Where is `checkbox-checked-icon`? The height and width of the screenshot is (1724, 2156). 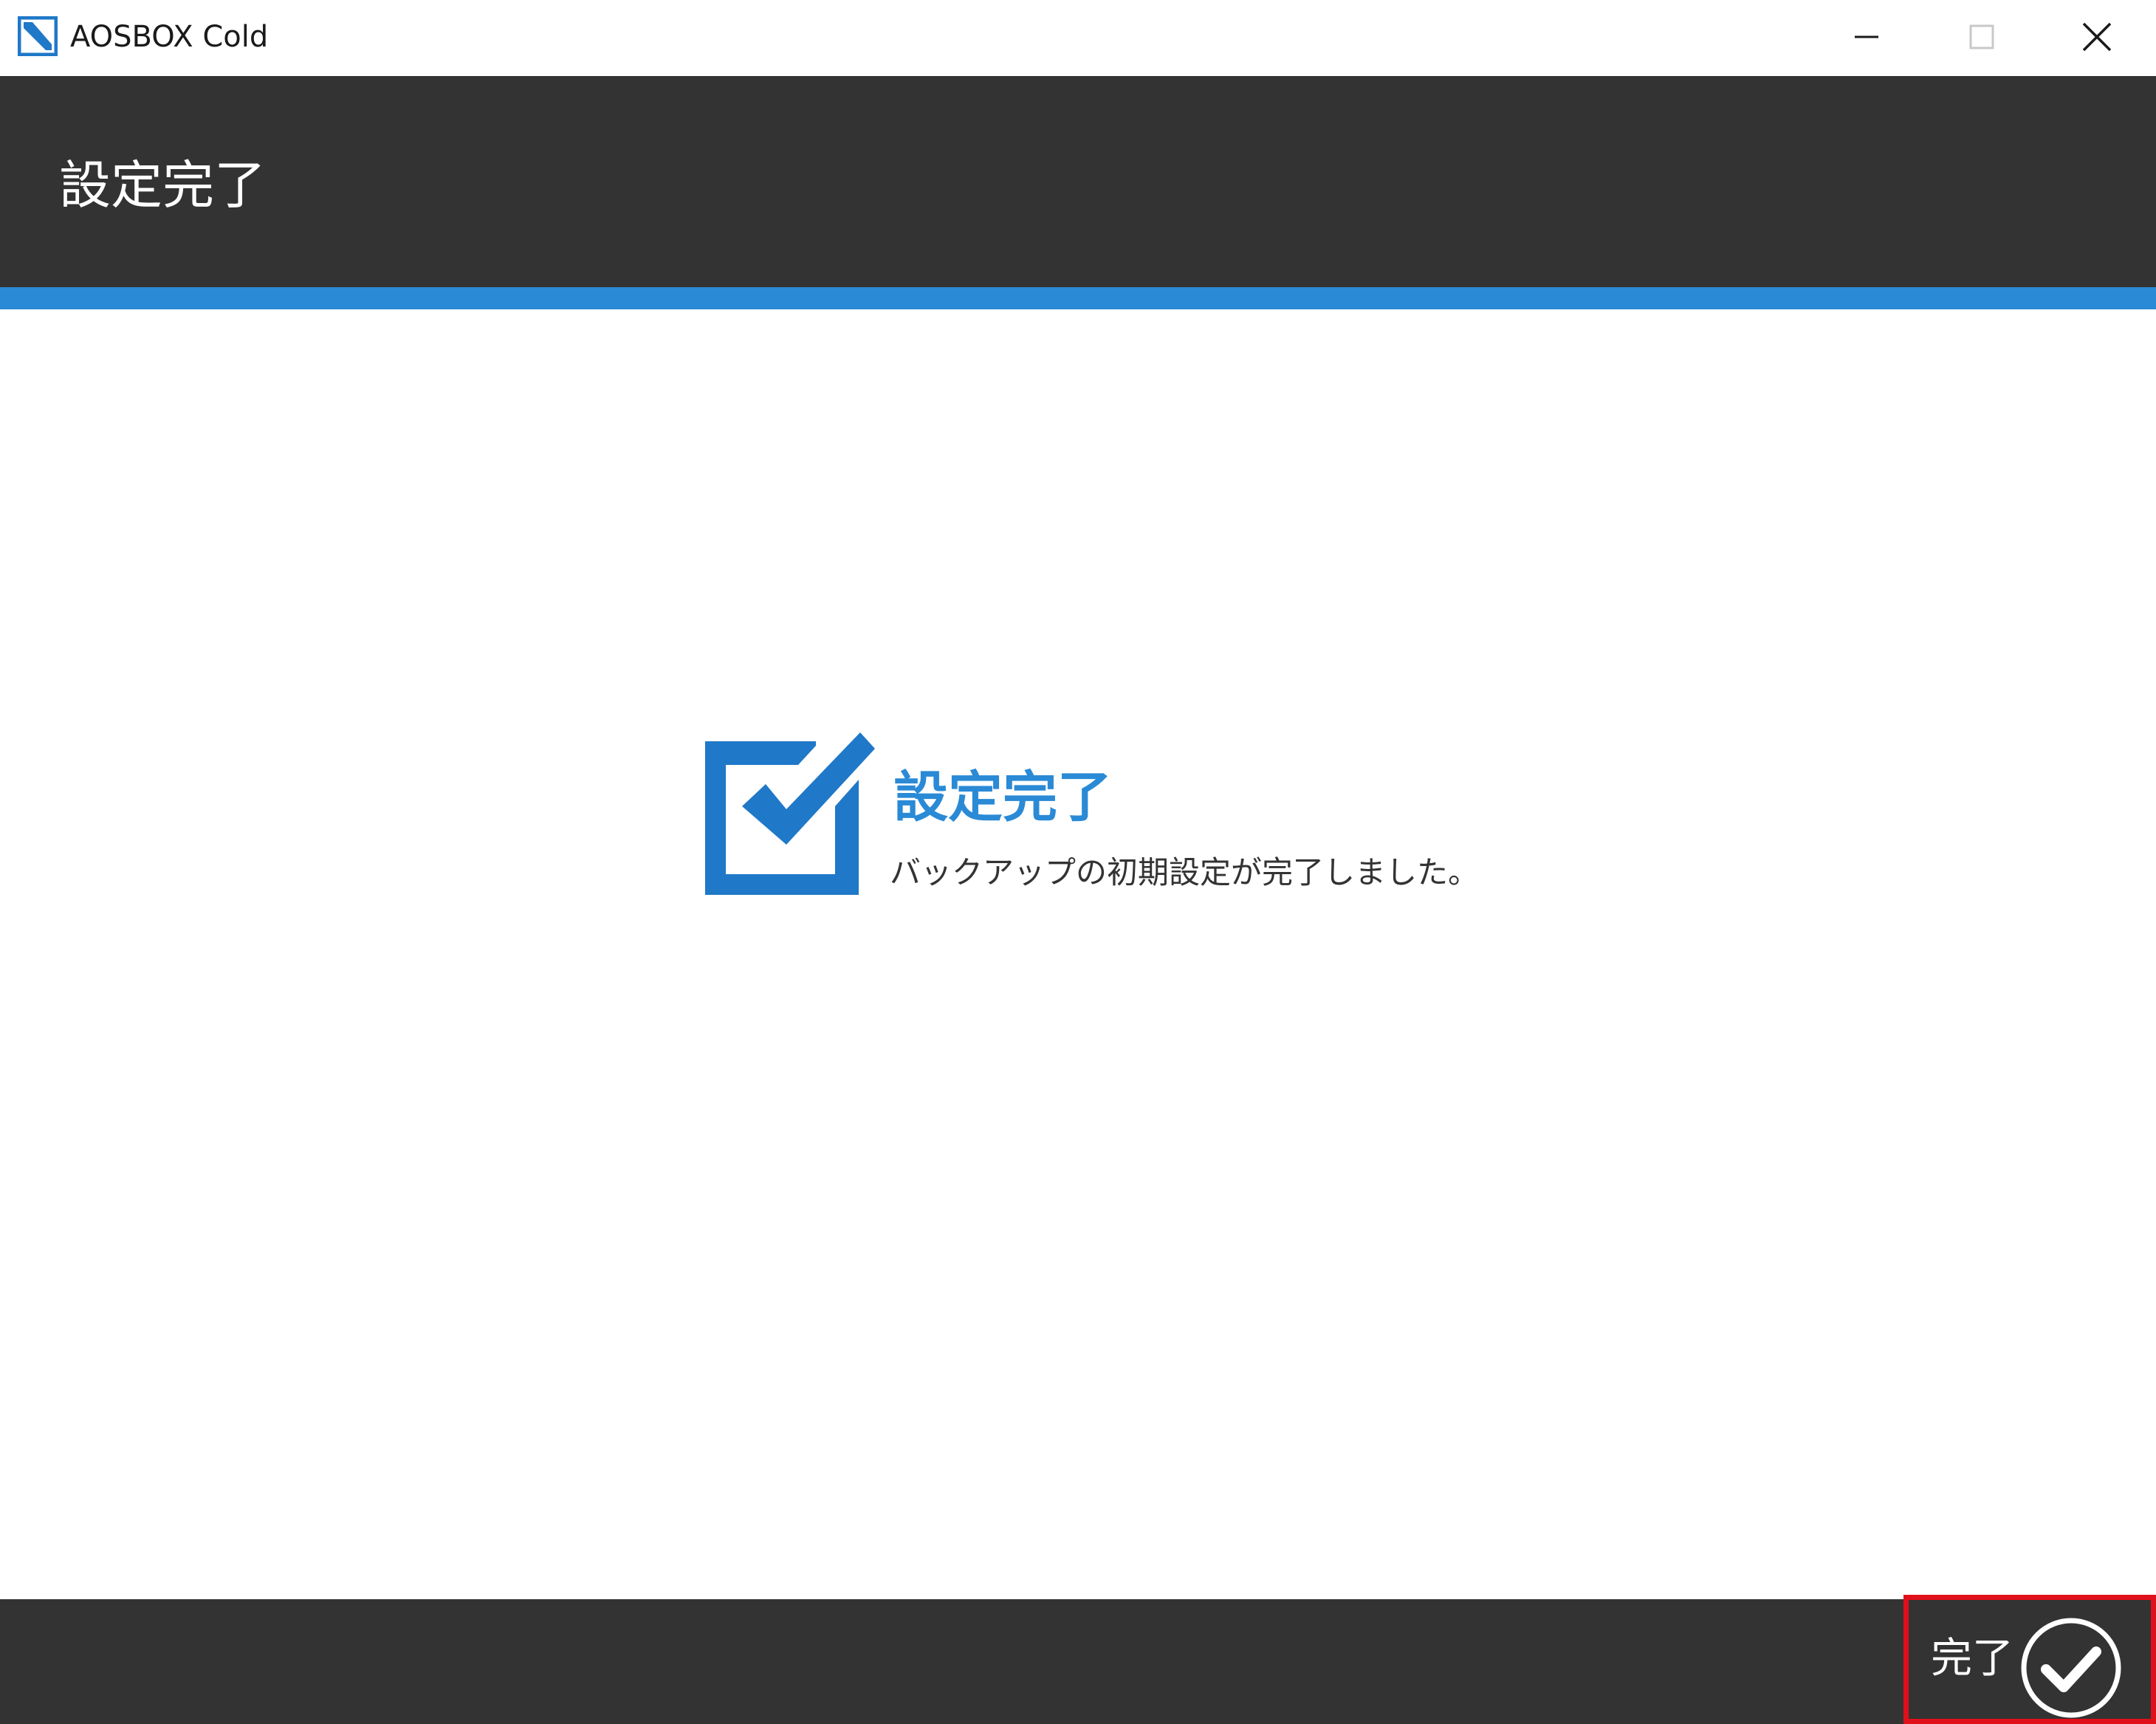
checkbox-checked-icon is located at coordinates (790, 813).